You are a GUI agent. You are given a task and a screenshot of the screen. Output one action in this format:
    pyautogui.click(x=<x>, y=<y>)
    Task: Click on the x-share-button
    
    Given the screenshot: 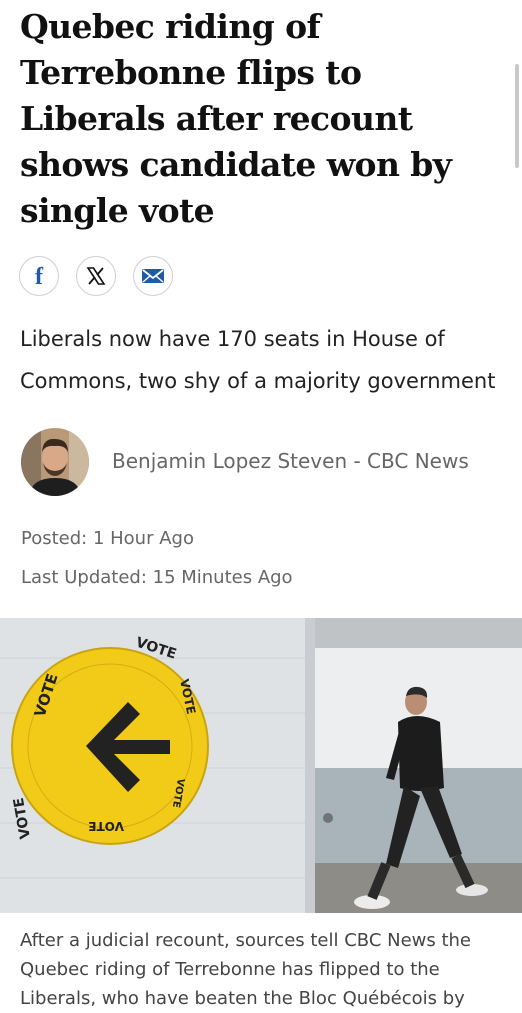 What is the action you would take?
    pyautogui.click(x=96, y=276)
    